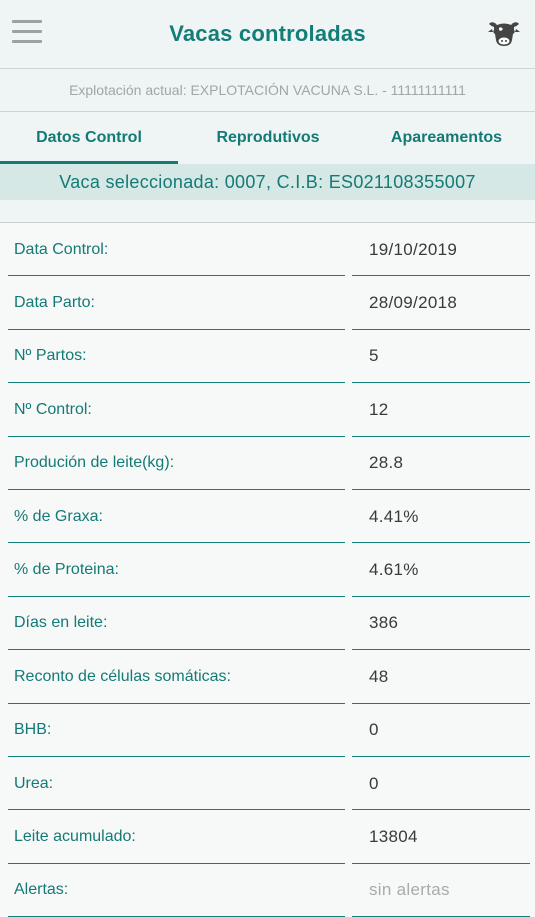 This screenshot has width=535, height=917. Describe the element at coordinates (58, 516) in the screenshot. I see `row-label: % de Graxa:` at that location.